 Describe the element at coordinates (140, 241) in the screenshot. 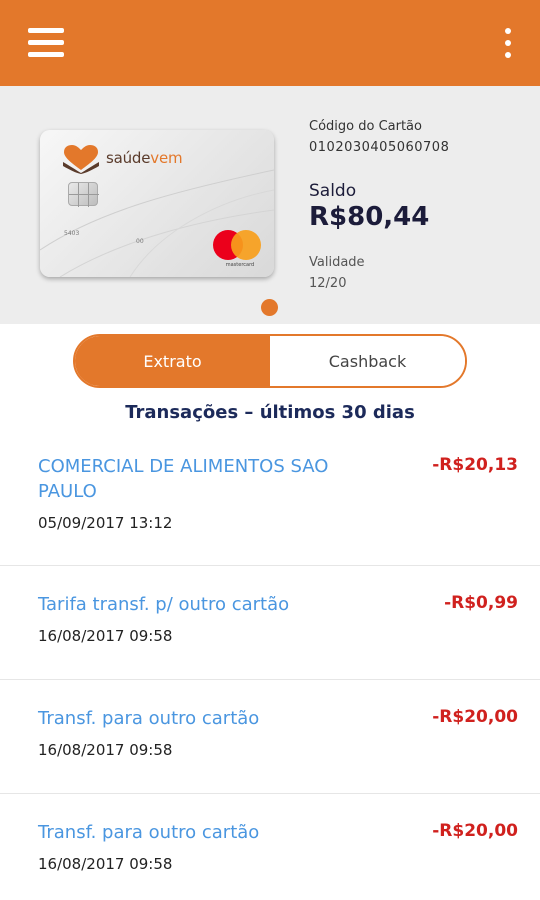

I see `card-number-fragment: 00` at that location.